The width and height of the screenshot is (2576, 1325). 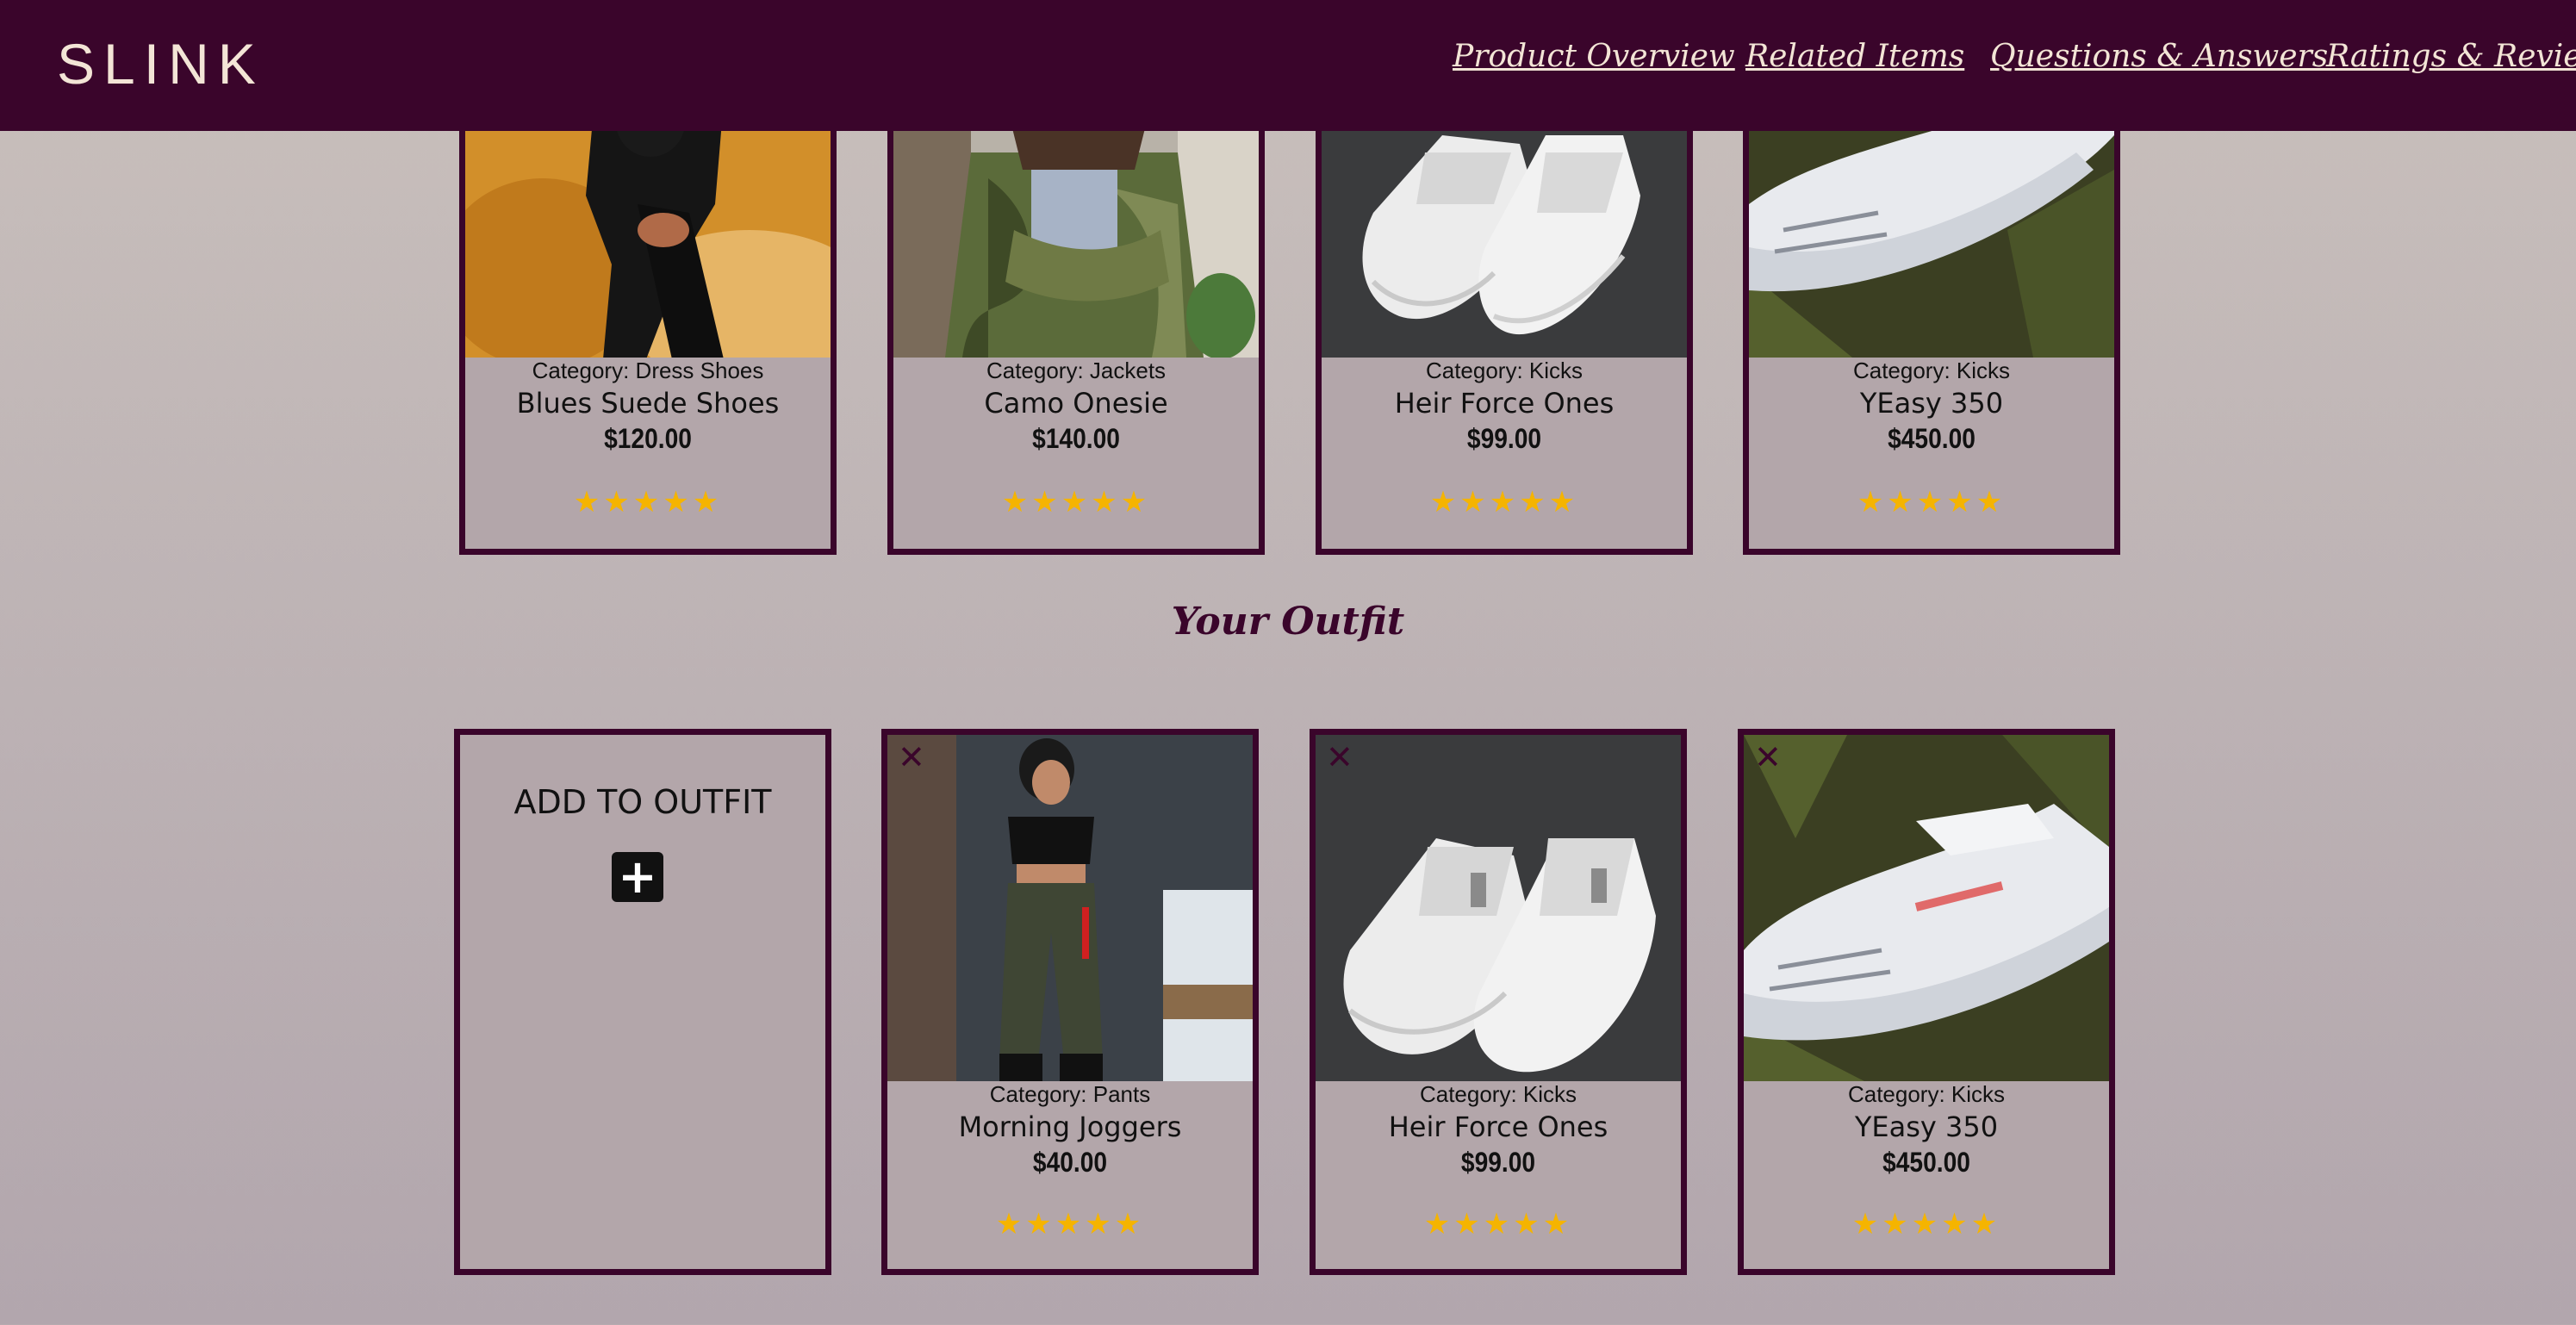 I want to click on add-to-outfit-label: ADD TO OUTFIT, so click(x=643, y=802).